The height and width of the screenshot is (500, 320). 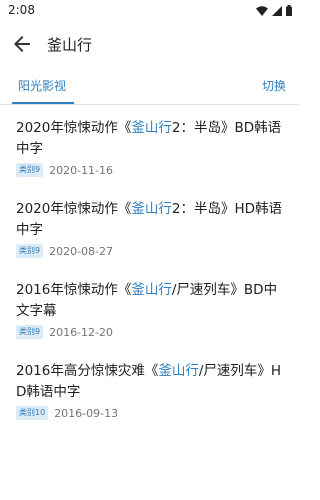 I want to click on result-title: 2020年惊悚动作《釜山行2：半岛》HD韩语中字, so click(x=150, y=220).